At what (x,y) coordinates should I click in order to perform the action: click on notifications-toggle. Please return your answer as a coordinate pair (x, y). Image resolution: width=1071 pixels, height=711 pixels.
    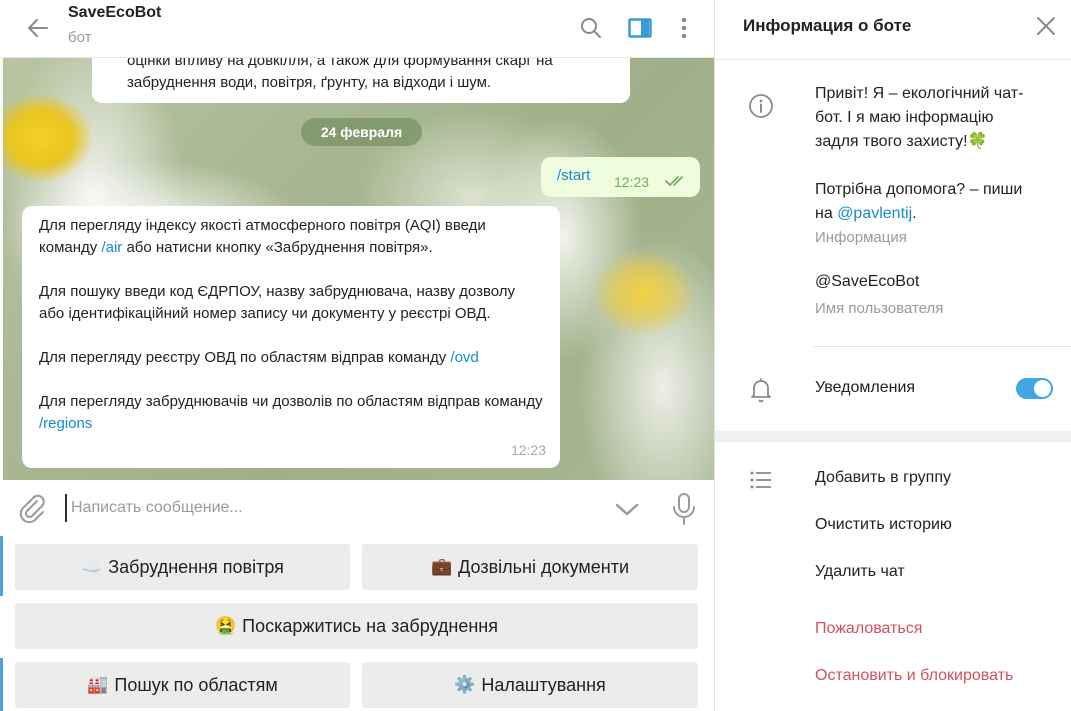
    Looking at the image, I should click on (1034, 388).